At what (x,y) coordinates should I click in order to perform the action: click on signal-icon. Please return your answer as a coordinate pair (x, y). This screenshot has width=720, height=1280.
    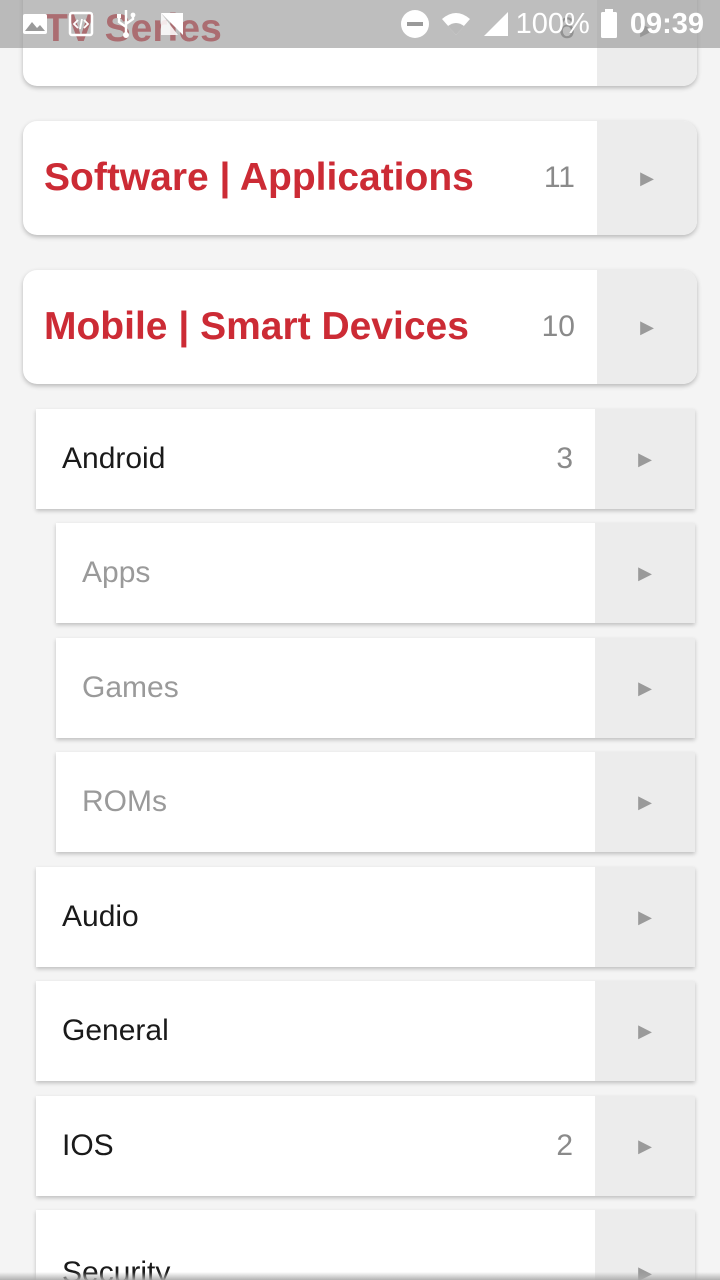
    Looking at the image, I should click on (496, 24).